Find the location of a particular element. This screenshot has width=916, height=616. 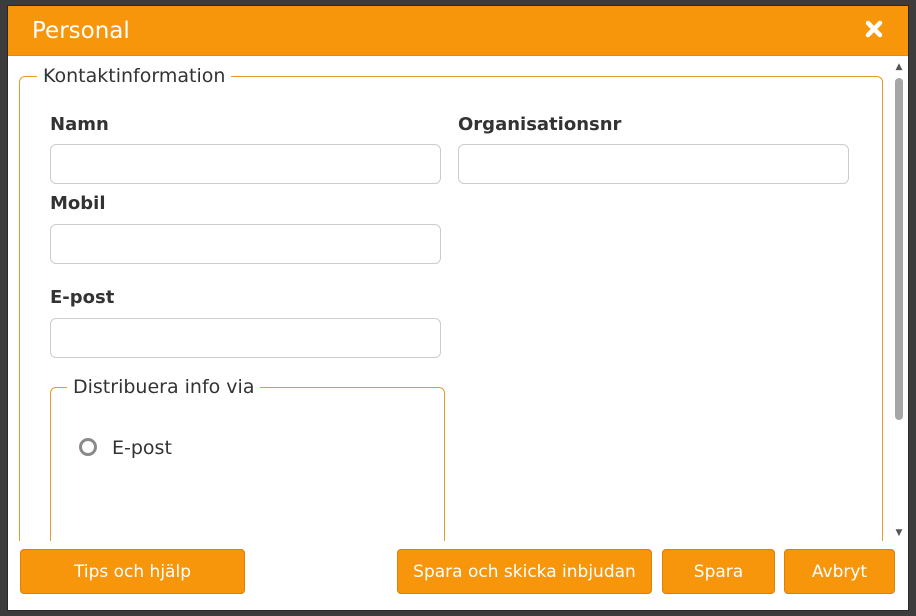

namn-input is located at coordinates (245, 164).